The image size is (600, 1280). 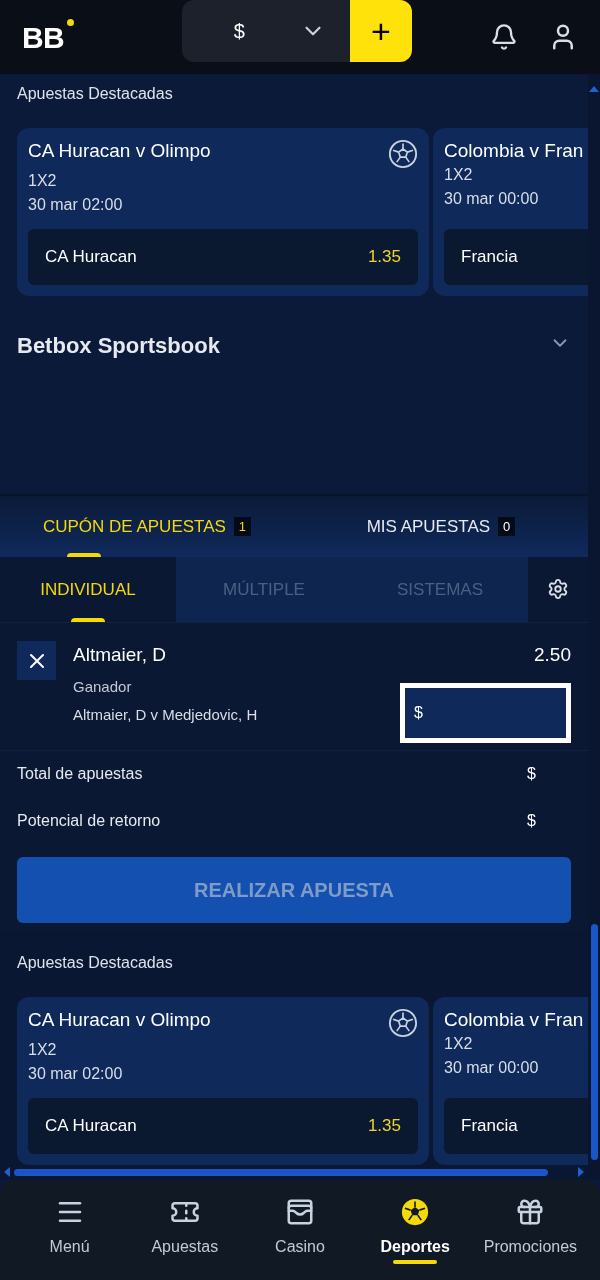 What do you see at coordinates (530, 1212) in the screenshot?
I see `gift-icon` at bounding box center [530, 1212].